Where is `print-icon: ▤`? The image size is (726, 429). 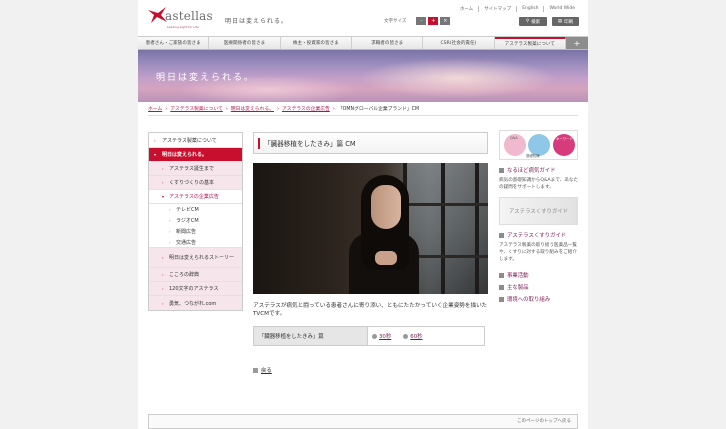
print-icon: ▤ is located at coordinates (560, 21).